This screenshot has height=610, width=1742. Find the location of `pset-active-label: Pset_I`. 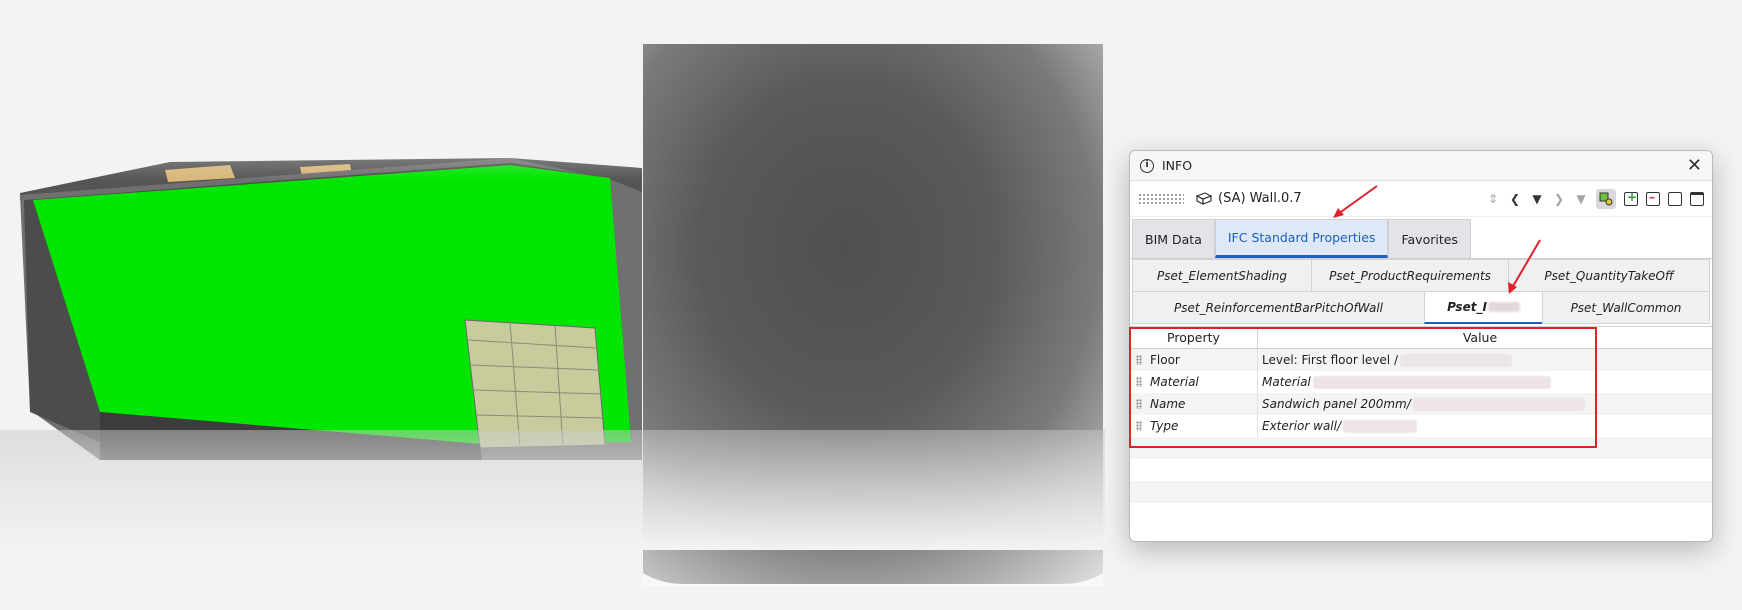

pset-active-label: Pset_I is located at coordinates (1467, 307).